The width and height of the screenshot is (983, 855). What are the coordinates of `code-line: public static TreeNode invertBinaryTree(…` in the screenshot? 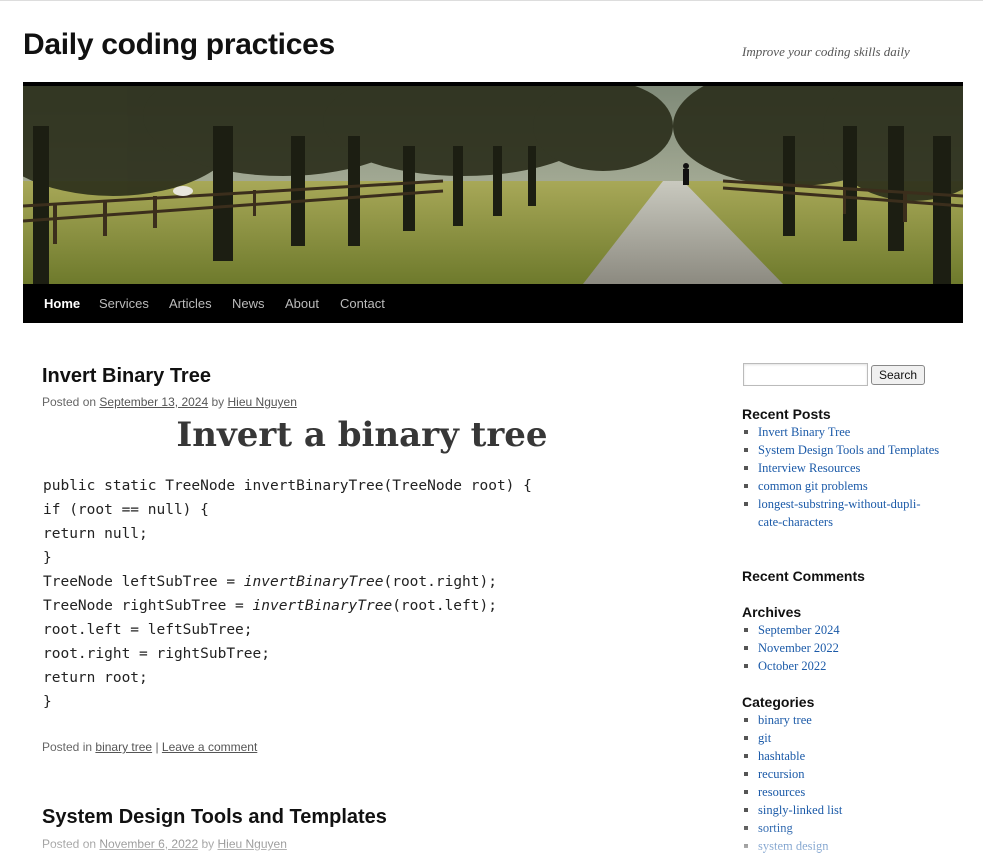 It's located at (287, 486).